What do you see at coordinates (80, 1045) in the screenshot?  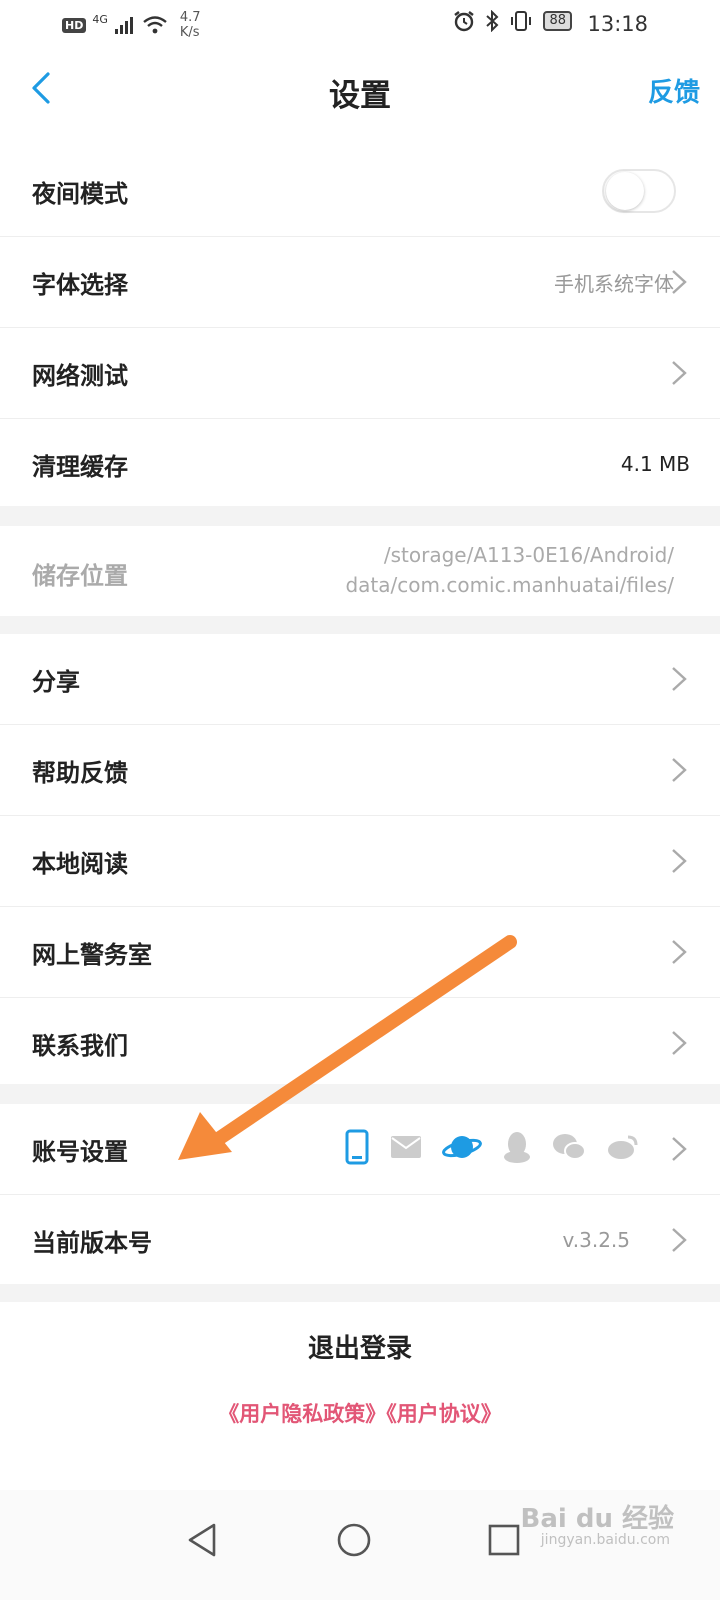 I see `contact-us-label: 联系我们` at bounding box center [80, 1045].